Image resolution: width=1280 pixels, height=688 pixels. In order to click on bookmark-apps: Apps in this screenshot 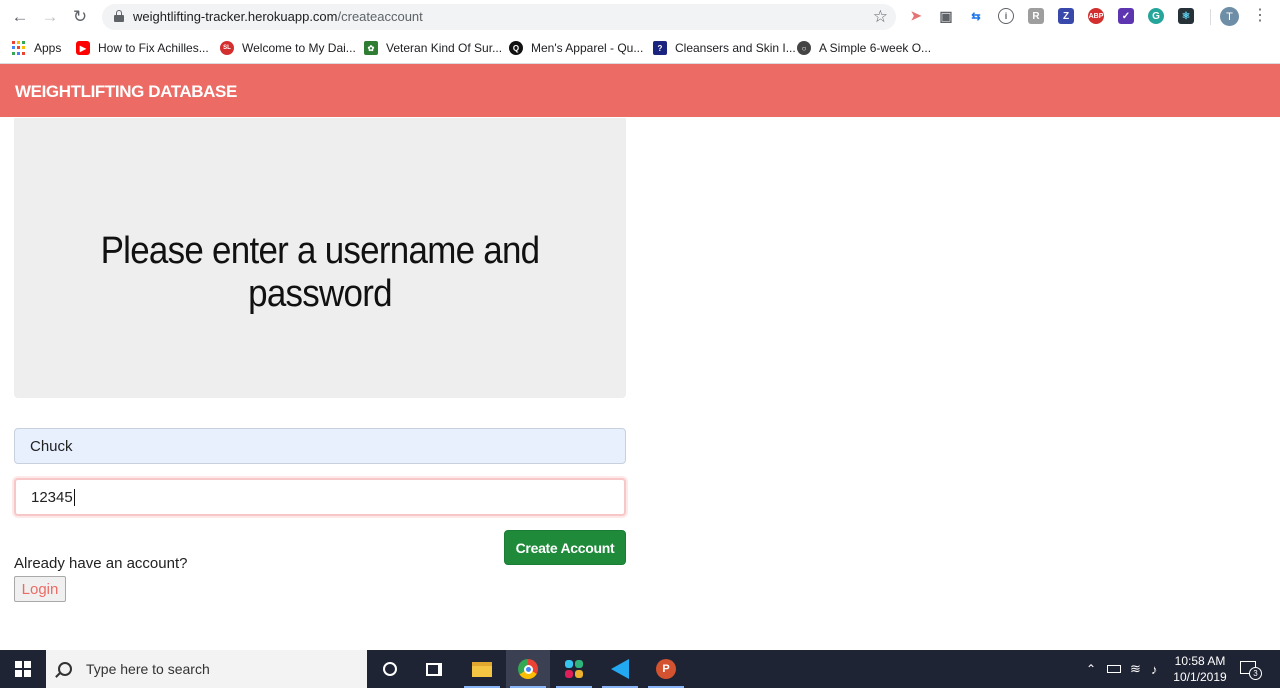, I will do `click(36, 48)`.